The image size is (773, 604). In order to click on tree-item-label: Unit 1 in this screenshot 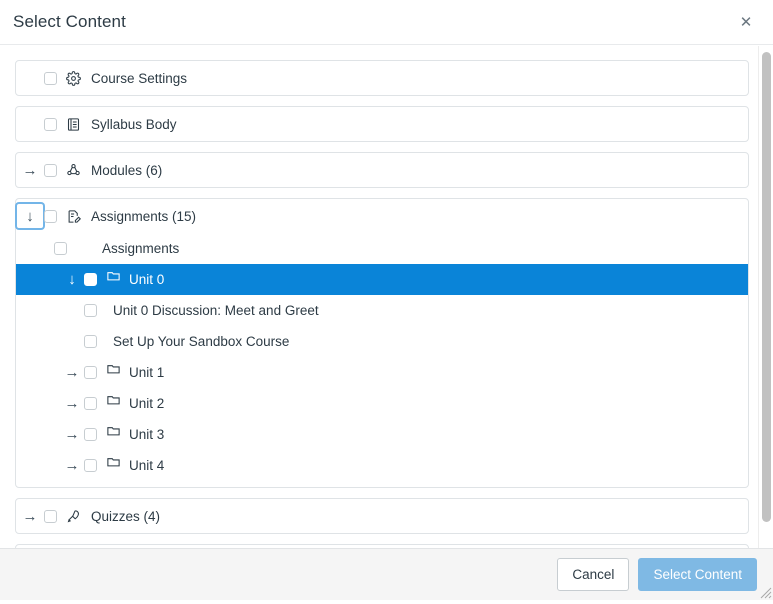, I will do `click(147, 372)`.